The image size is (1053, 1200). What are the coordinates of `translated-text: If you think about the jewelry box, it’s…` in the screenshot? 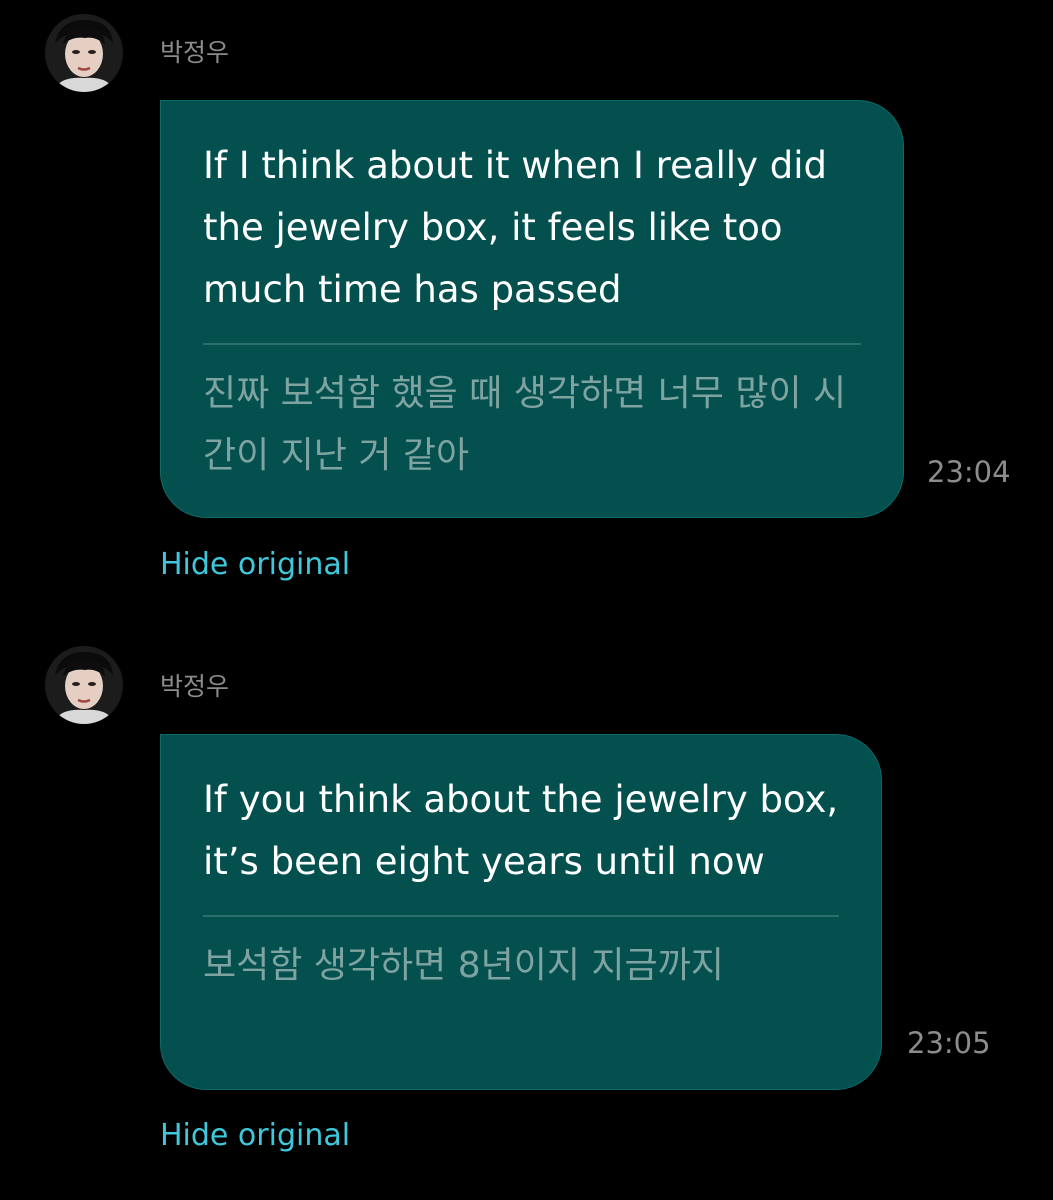 It's located at (521, 830).